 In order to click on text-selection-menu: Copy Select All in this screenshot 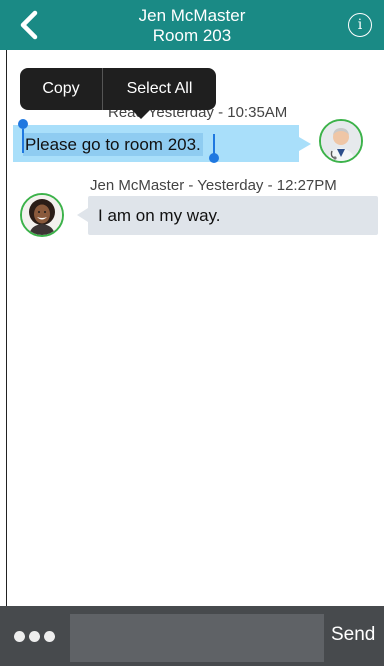, I will do `click(118, 93)`.